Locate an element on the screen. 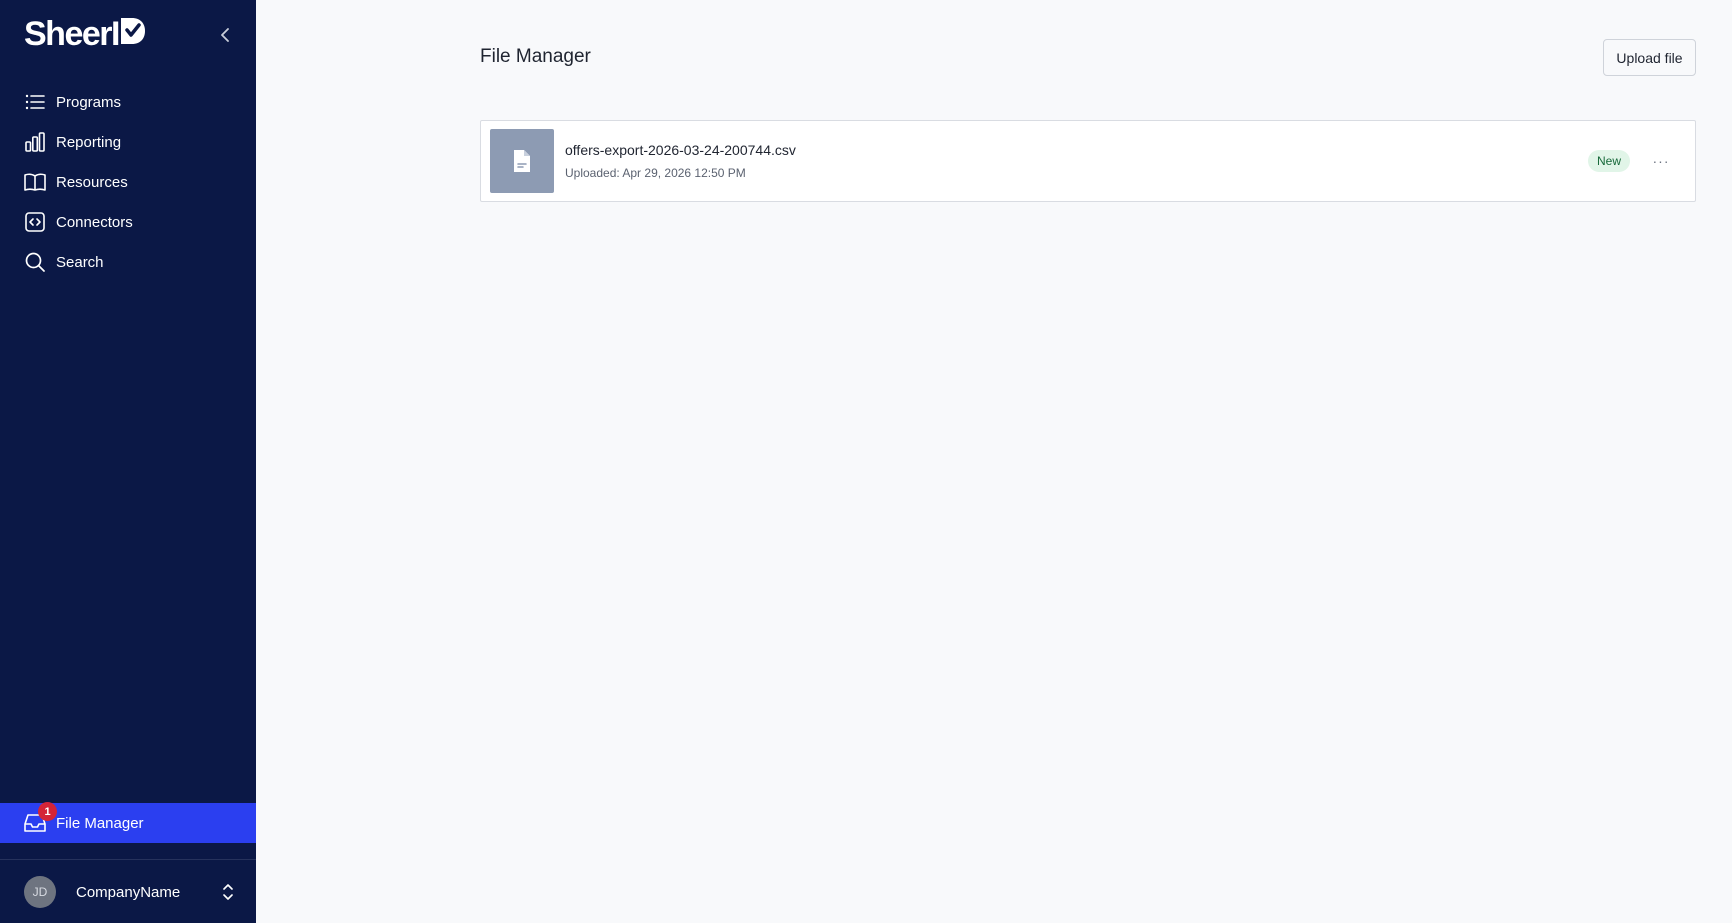 The height and width of the screenshot is (923, 1732). sidebar-item-connectors: Connectors is located at coordinates (128, 222).